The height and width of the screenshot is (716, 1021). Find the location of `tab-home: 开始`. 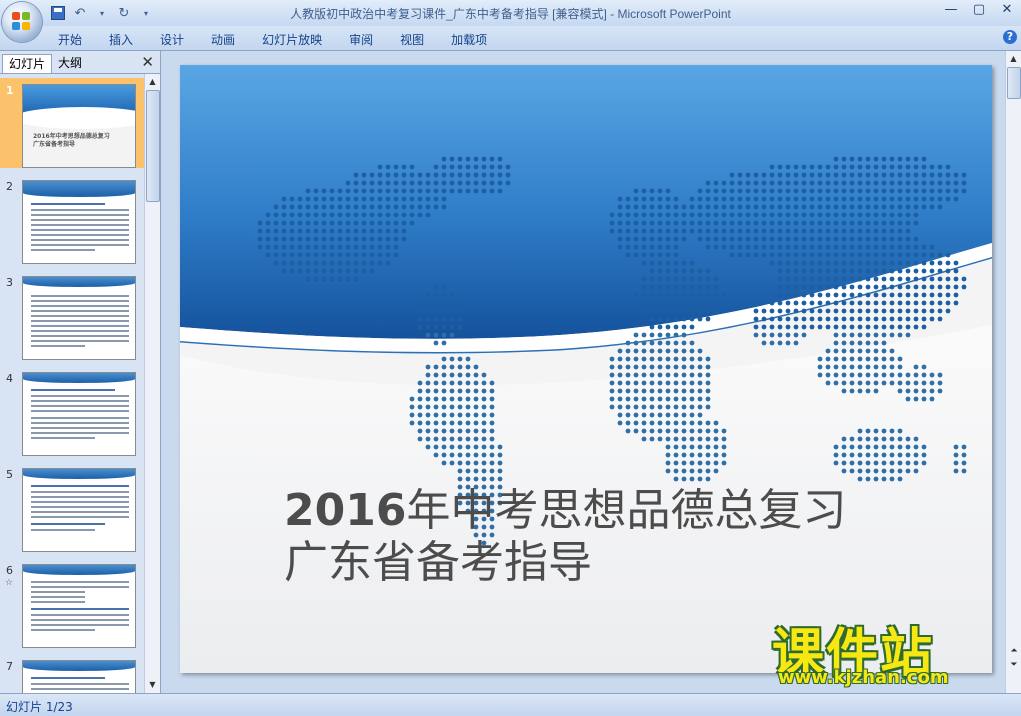

tab-home: 开始 is located at coordinates (76, 39).